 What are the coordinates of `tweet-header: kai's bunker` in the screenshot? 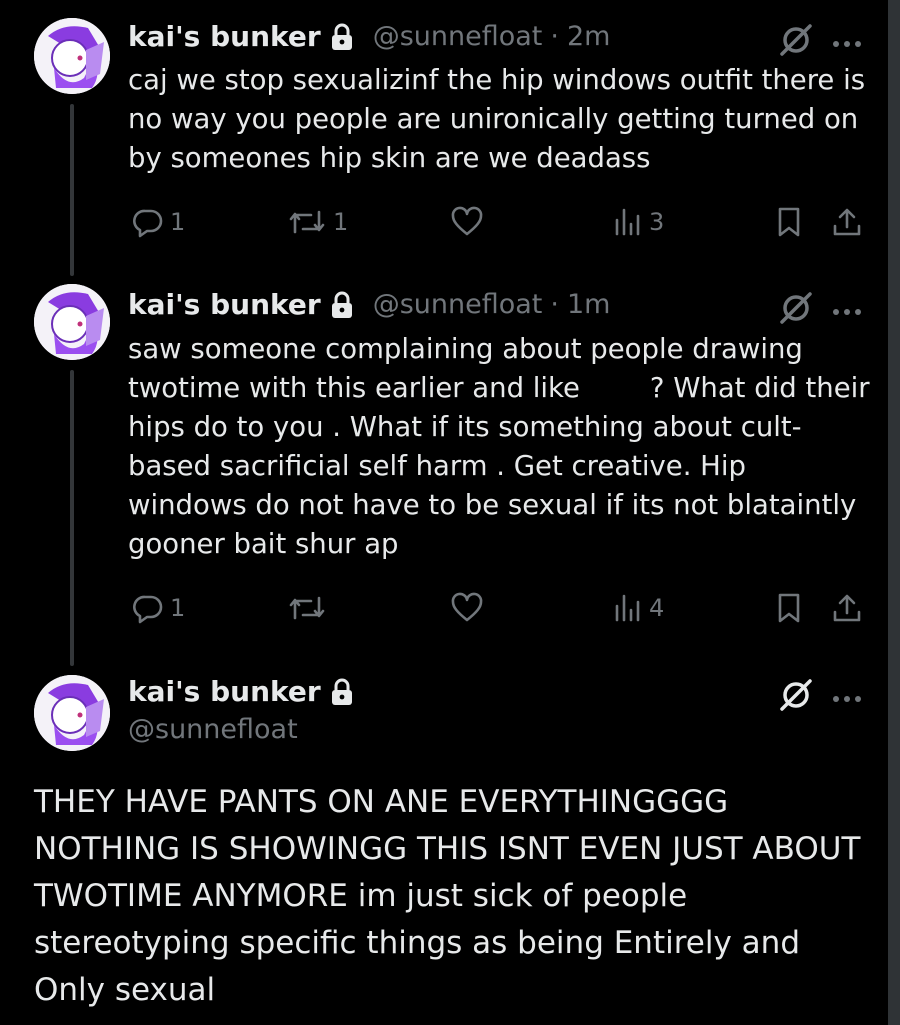 It's located at (241, 691).